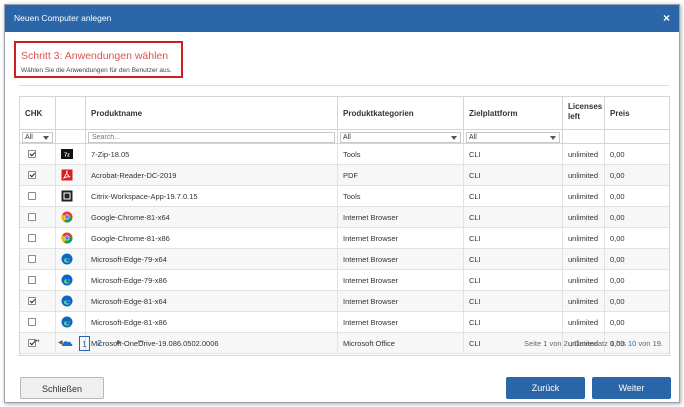 The height and width of the screenshot is (407, 684). What do you see at coordinates (400, 137) in the screenshot?
I see `category-filter-select: All` at bounding box center [400, 137].